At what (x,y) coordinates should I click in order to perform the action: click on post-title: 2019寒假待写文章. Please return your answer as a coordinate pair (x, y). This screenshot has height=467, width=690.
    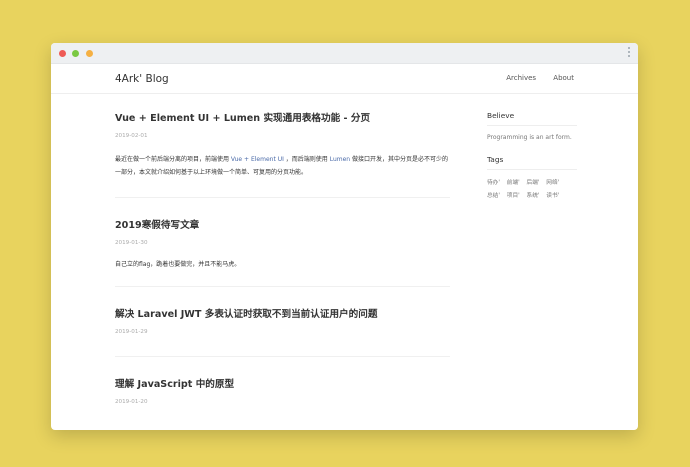
    Looking at the image, I should click on (282, 224).